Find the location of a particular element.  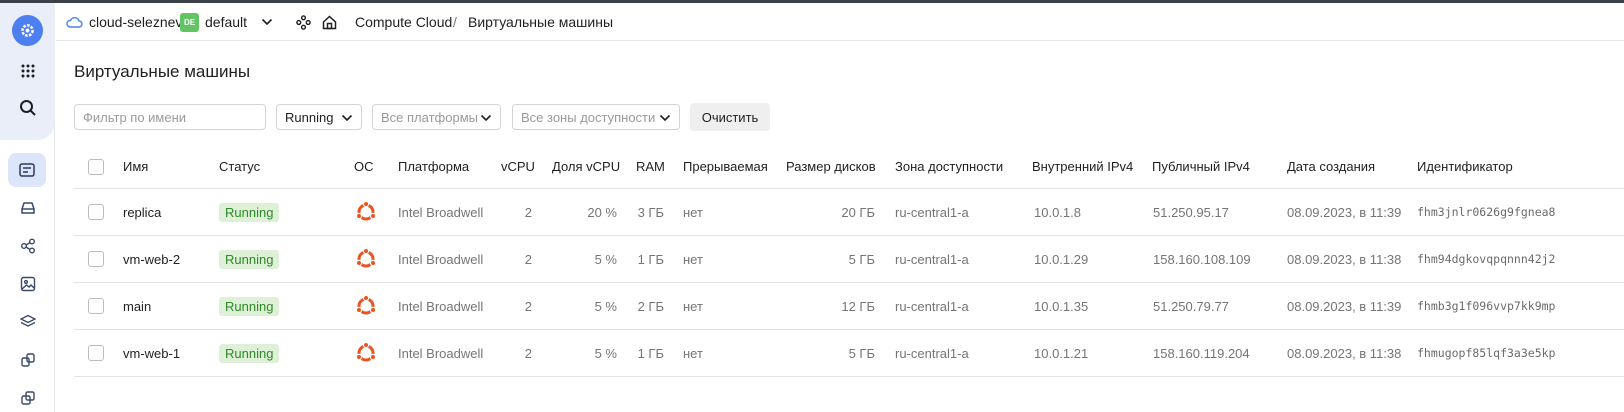

folder-name: default is located at coordinates (226, 22).